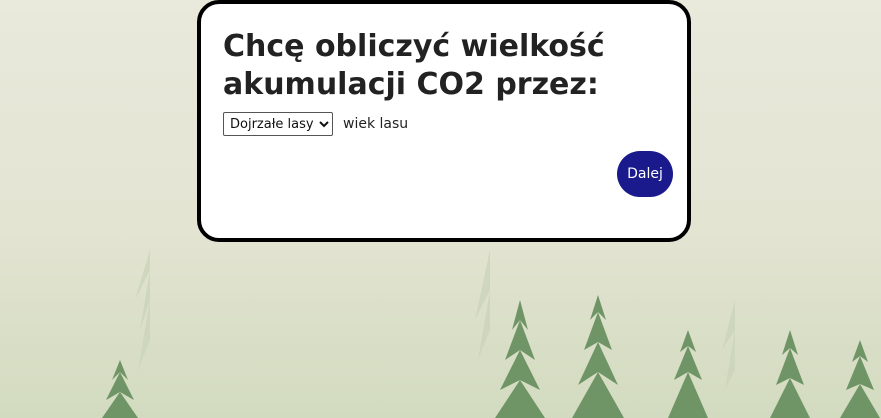 The height and width of the screenshot is (418, 881). What do you see at coordinates (376, 124) in the screenshot?
I see `forest-age-label: wiek lasu` at bounding box center [376, 124].